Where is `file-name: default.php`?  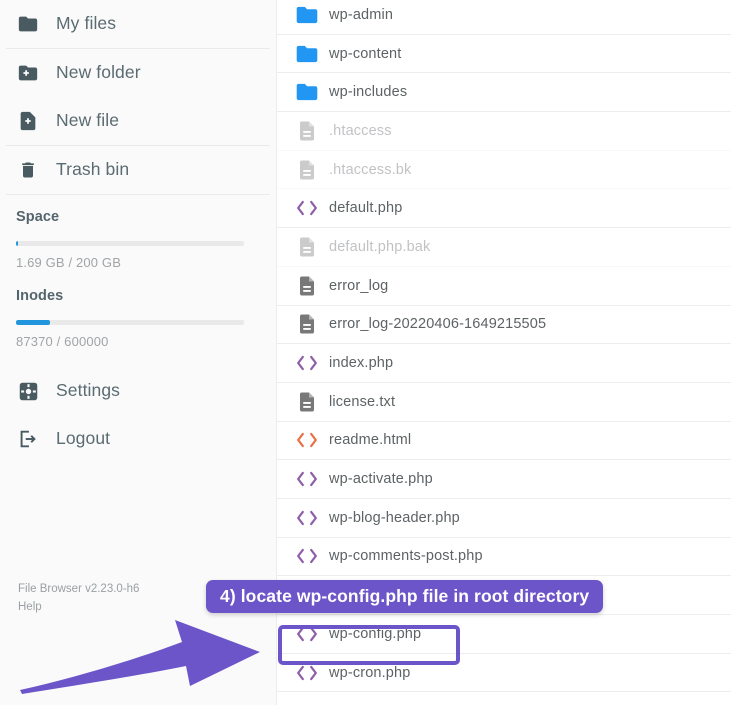 file-name: default.php is located at coordinates (366, 208).